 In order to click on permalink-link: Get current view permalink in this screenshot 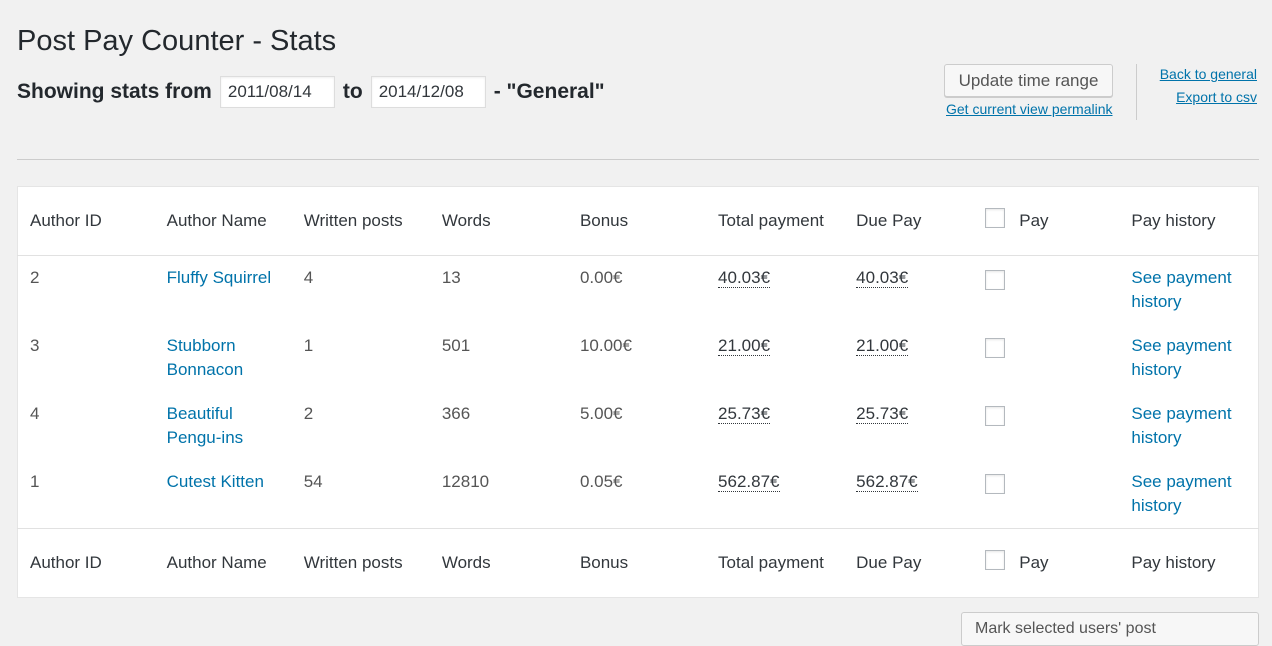, I will do `click(1029, 109)`.